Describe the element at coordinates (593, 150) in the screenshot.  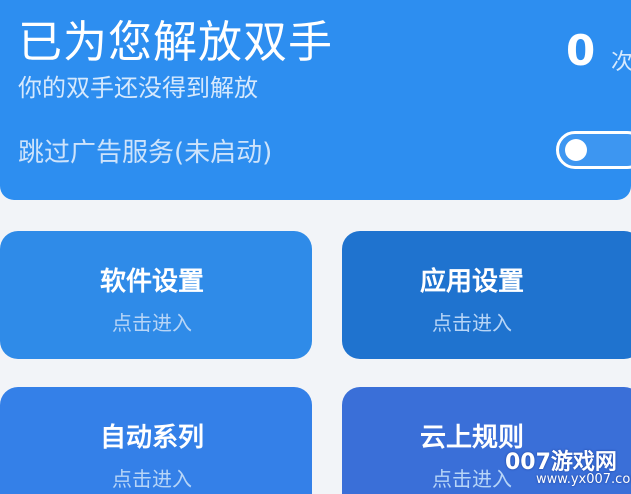
I see `ad-service-toggle` at that location.